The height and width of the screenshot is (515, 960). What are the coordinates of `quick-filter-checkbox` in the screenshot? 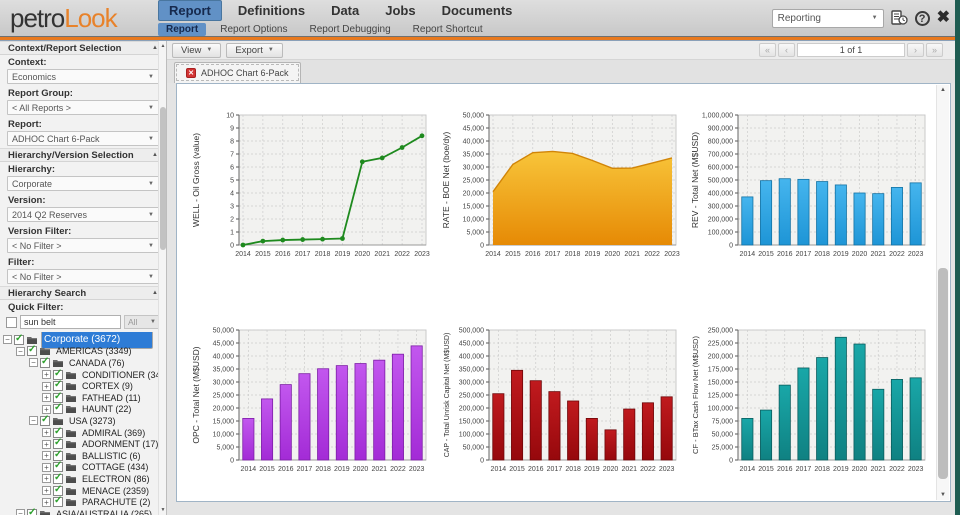 It's located at (11, 322).